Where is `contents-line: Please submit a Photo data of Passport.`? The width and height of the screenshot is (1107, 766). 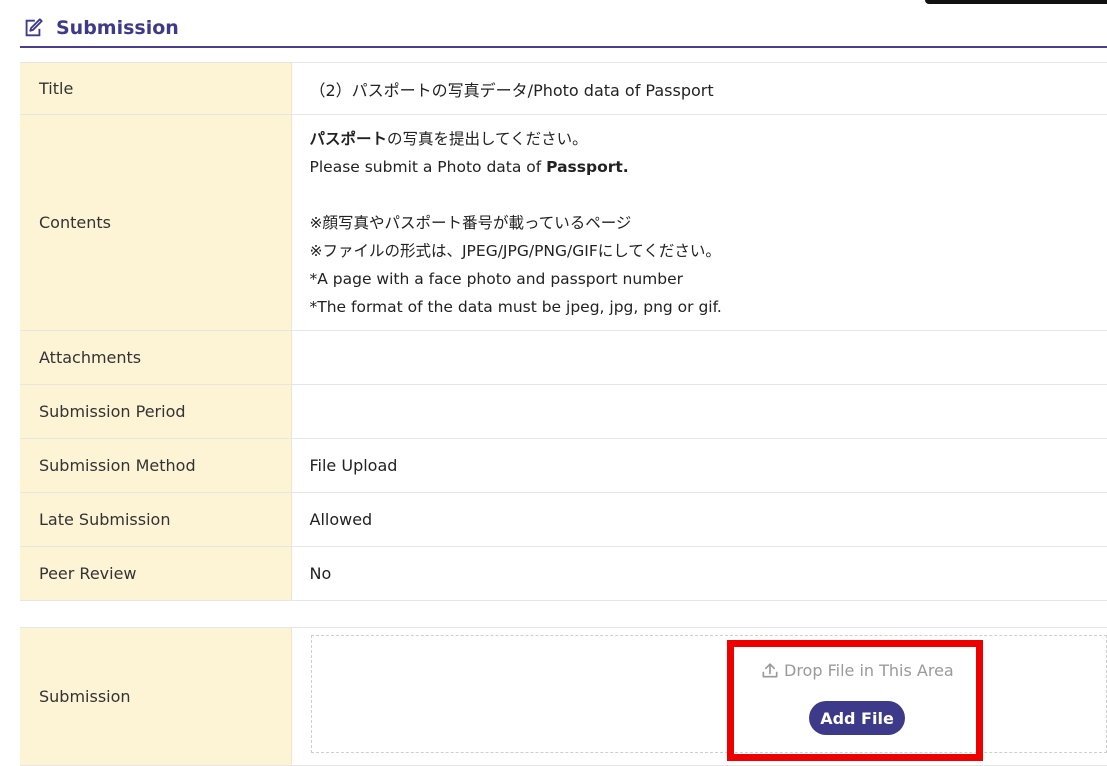
contents-line: Please submit a Photo data of Passport. is located at coordinates (708, 167).